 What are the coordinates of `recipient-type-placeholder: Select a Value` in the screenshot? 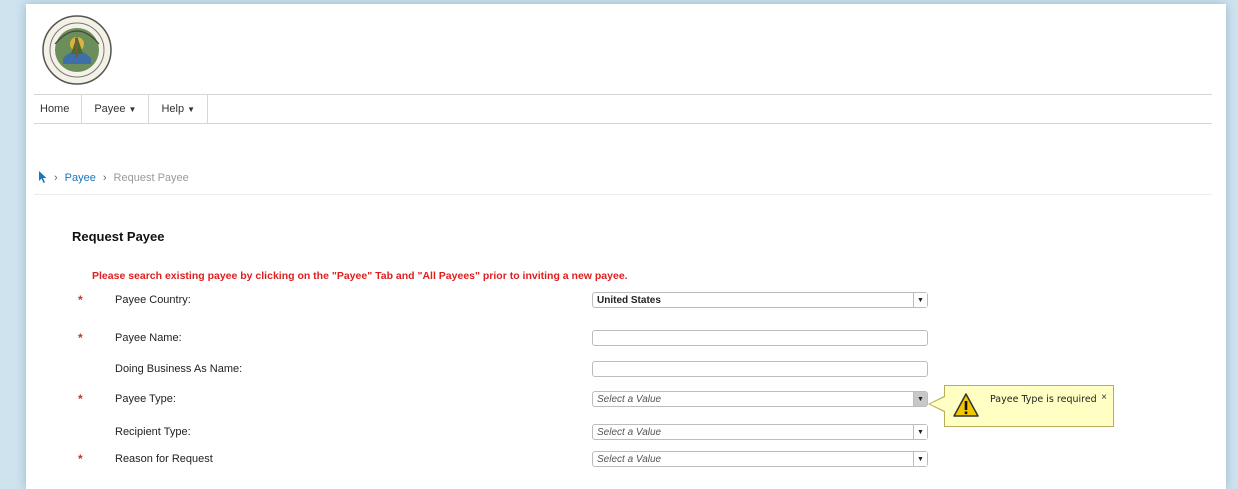 It's located at (629, 432).